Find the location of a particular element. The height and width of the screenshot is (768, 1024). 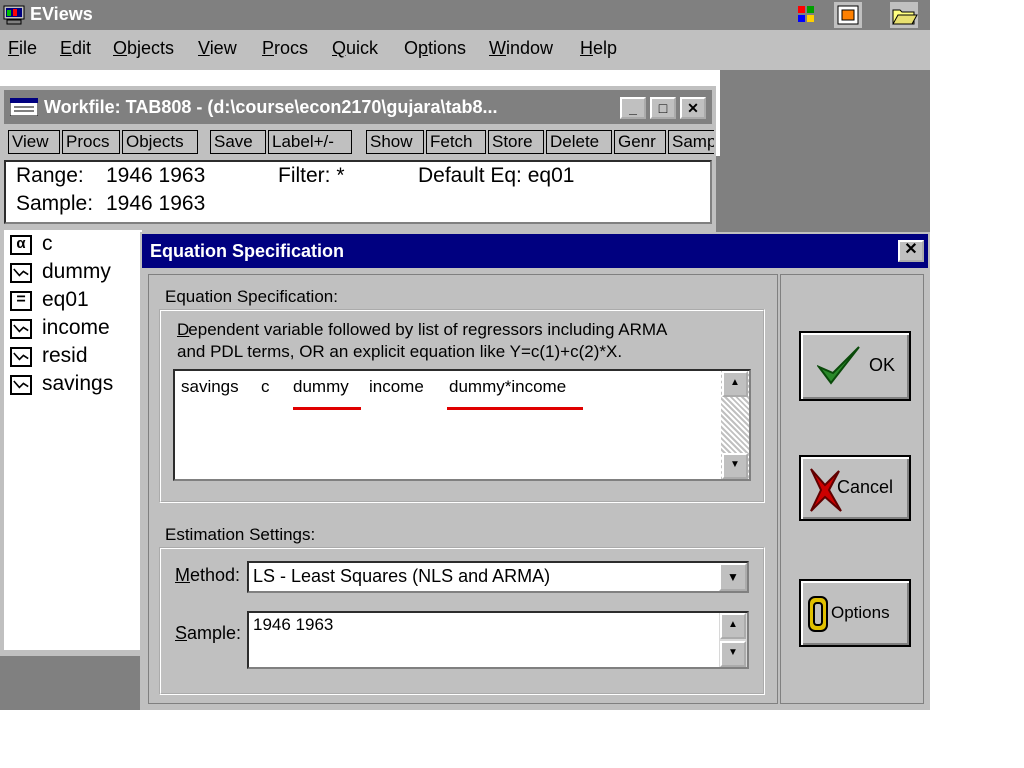

sample-label: Sample: is located at coordinates (55, 203).